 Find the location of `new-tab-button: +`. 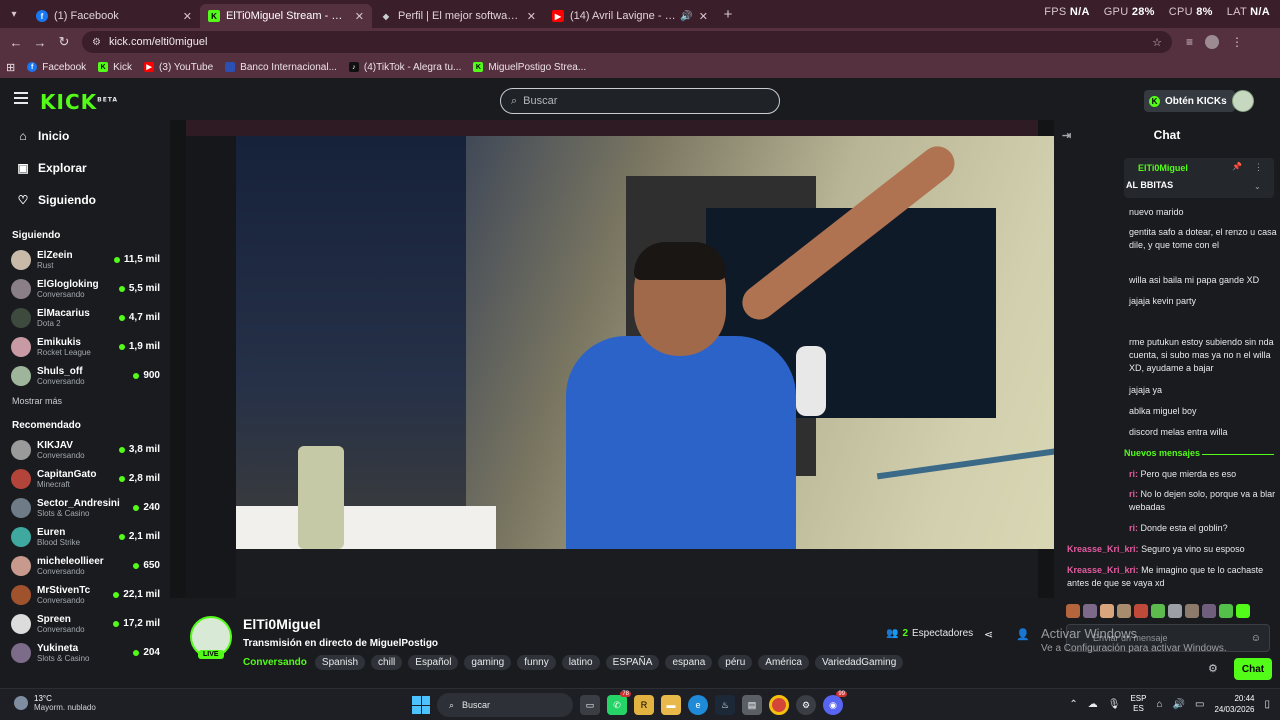

new-tab-button: + is located at coordinates (728, 14).